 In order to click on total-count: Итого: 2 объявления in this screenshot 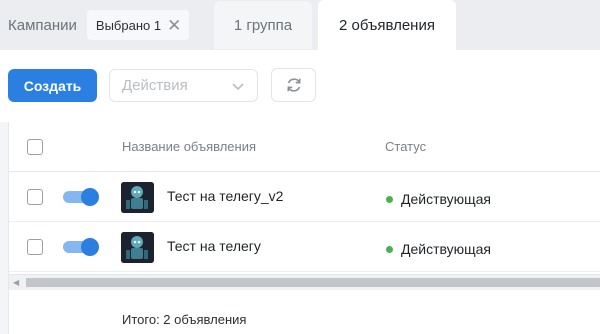, I will do `click(184, 319)`.